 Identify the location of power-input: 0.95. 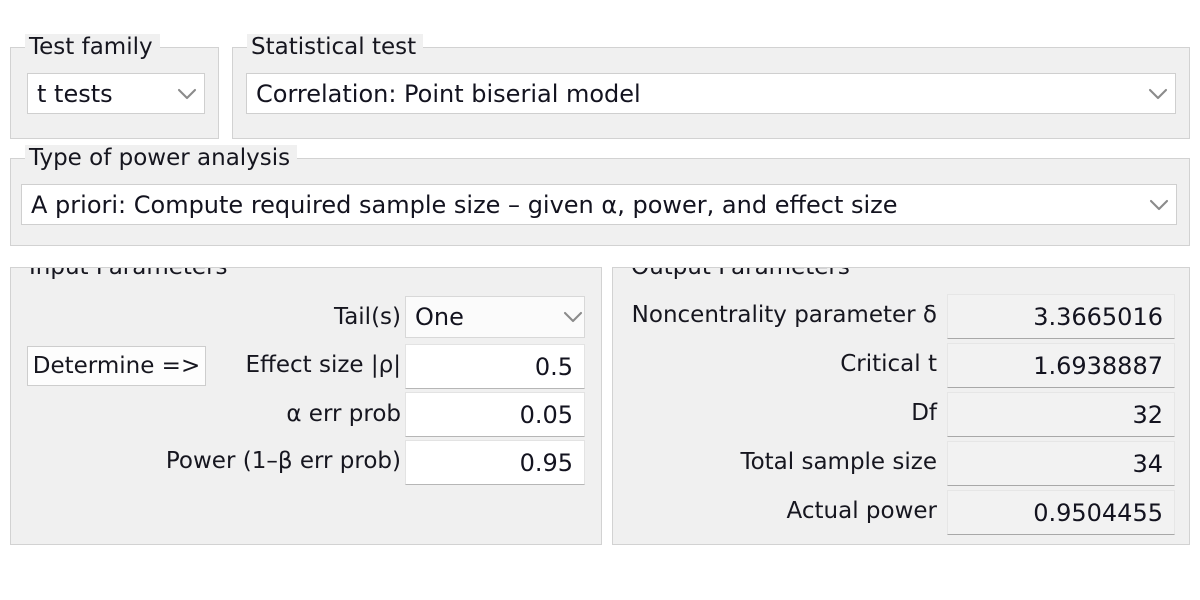
(495, 462).